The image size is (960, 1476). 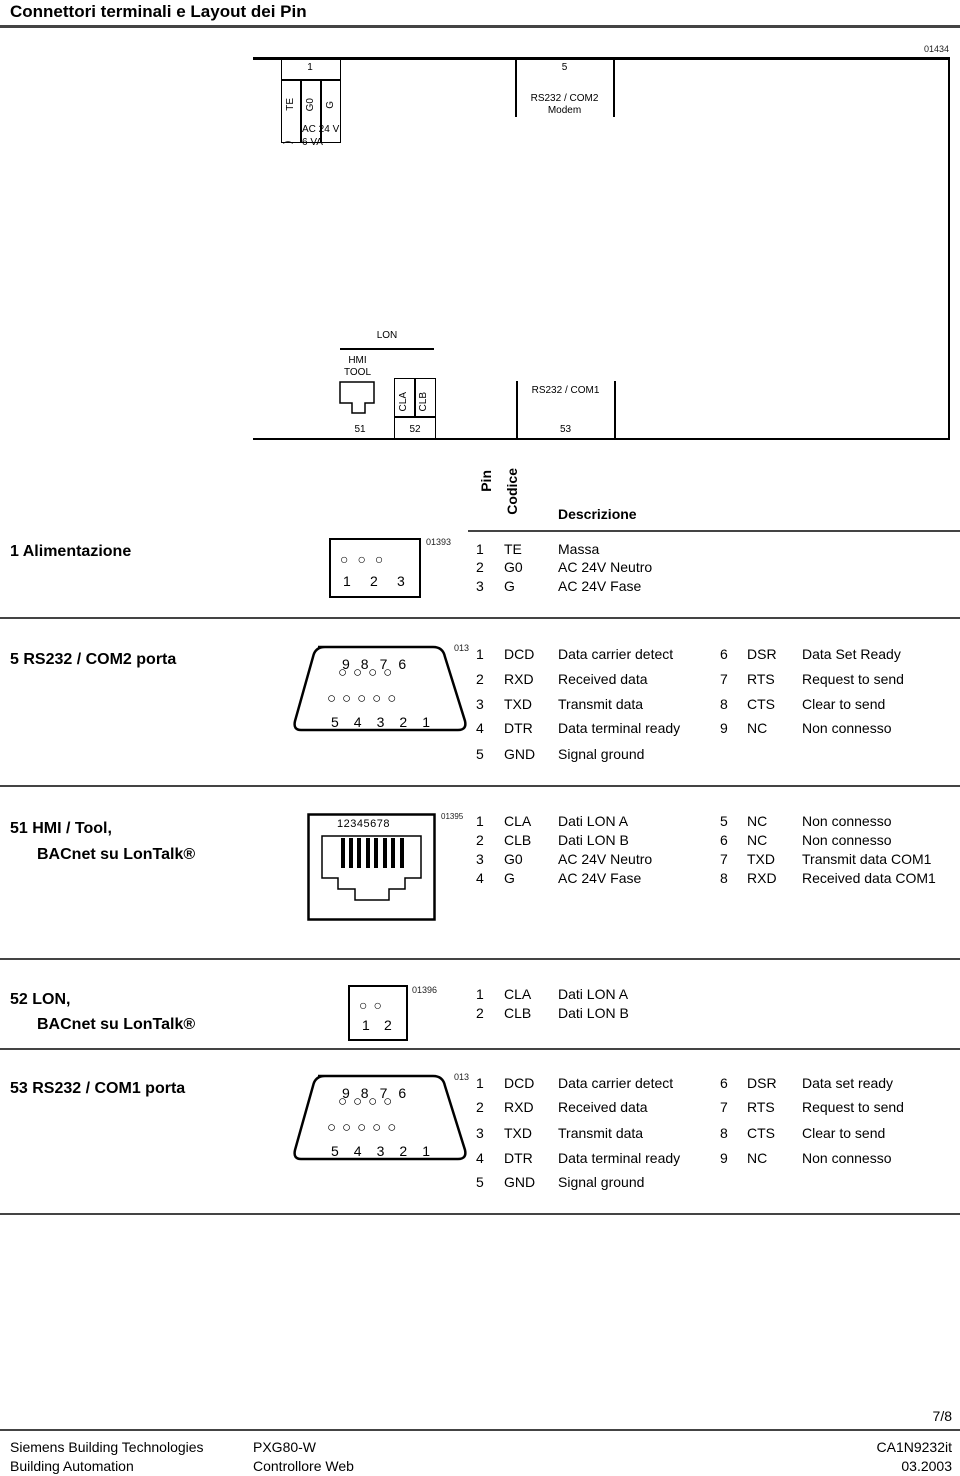 What do you see at coordinates (310, 67) in the screenshot?
I see `terminal-1-number: 1` at bounding box center [310, 67].